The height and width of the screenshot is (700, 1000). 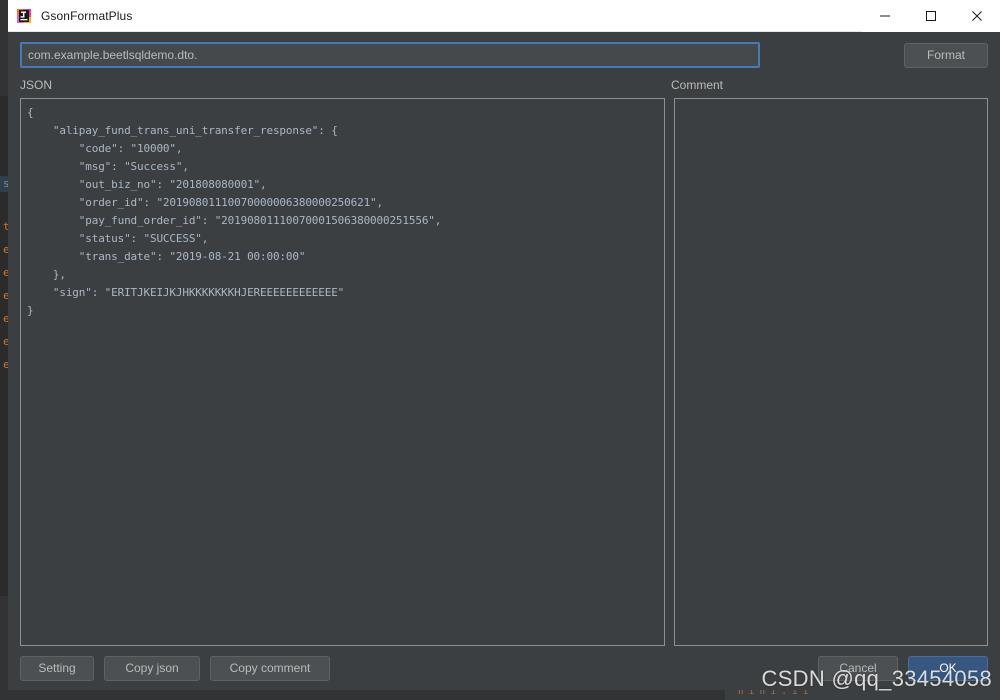 What do you see at coordinates (977, 16) in the screenshot?
I see `close-icon` at bounding box center [977, 16].